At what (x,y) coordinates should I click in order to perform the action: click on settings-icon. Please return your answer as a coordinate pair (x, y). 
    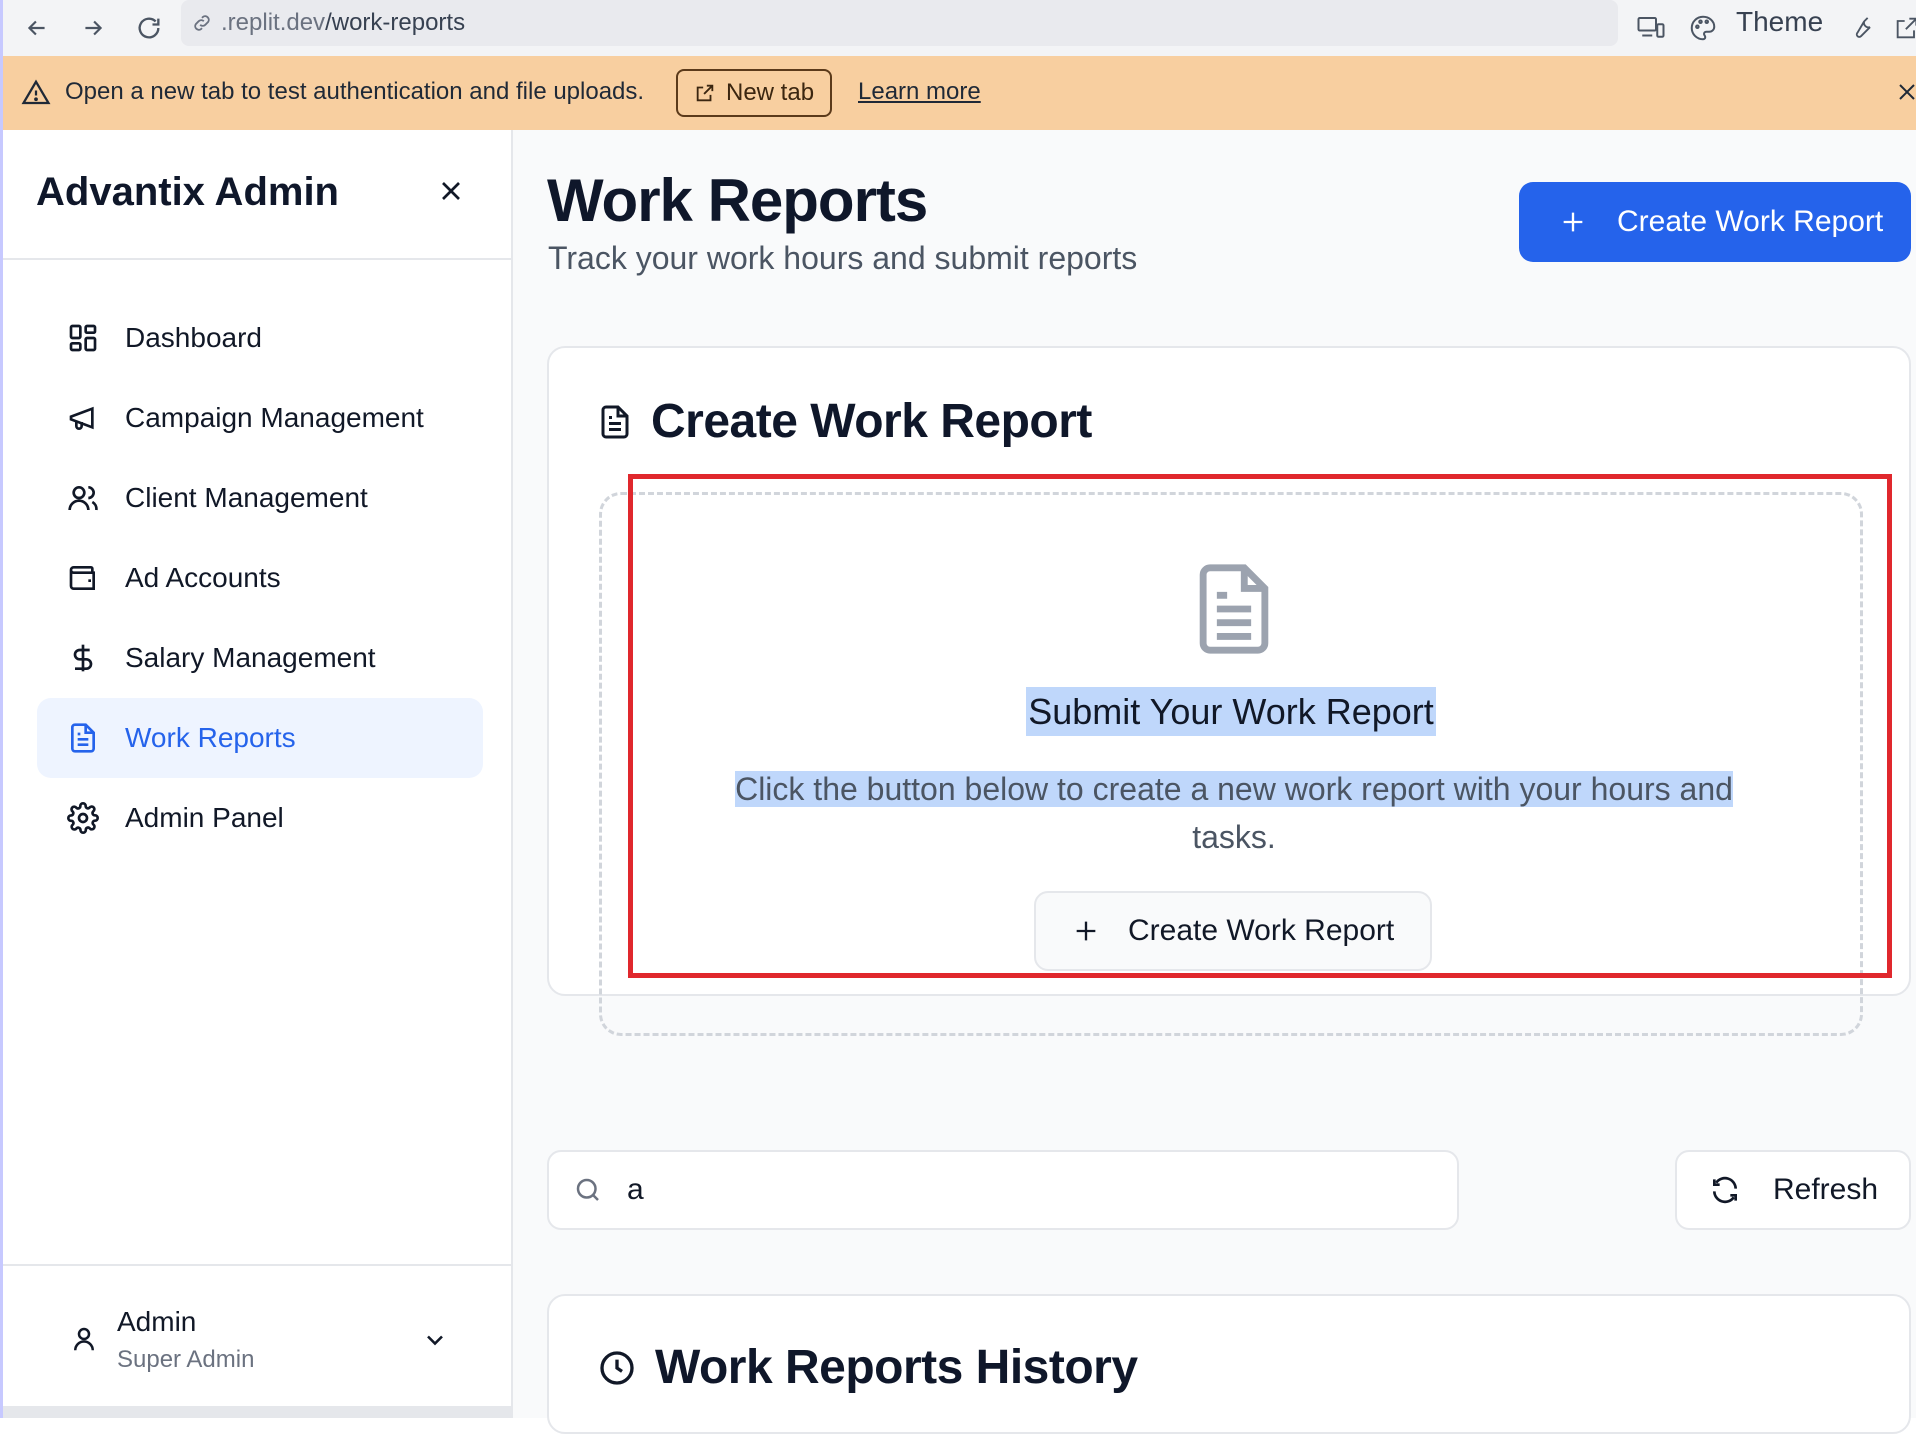
    Looking at the image, I should click on (83, 818).